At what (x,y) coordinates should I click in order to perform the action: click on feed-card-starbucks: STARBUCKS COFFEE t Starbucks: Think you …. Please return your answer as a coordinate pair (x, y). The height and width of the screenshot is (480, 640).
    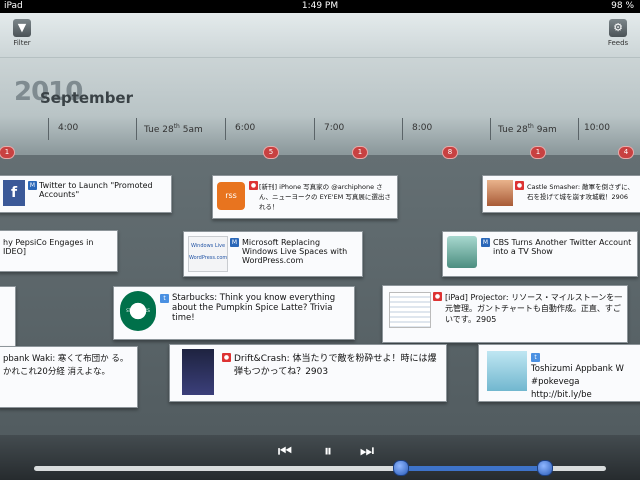
    Looking at the image, I should click on (234, 313).